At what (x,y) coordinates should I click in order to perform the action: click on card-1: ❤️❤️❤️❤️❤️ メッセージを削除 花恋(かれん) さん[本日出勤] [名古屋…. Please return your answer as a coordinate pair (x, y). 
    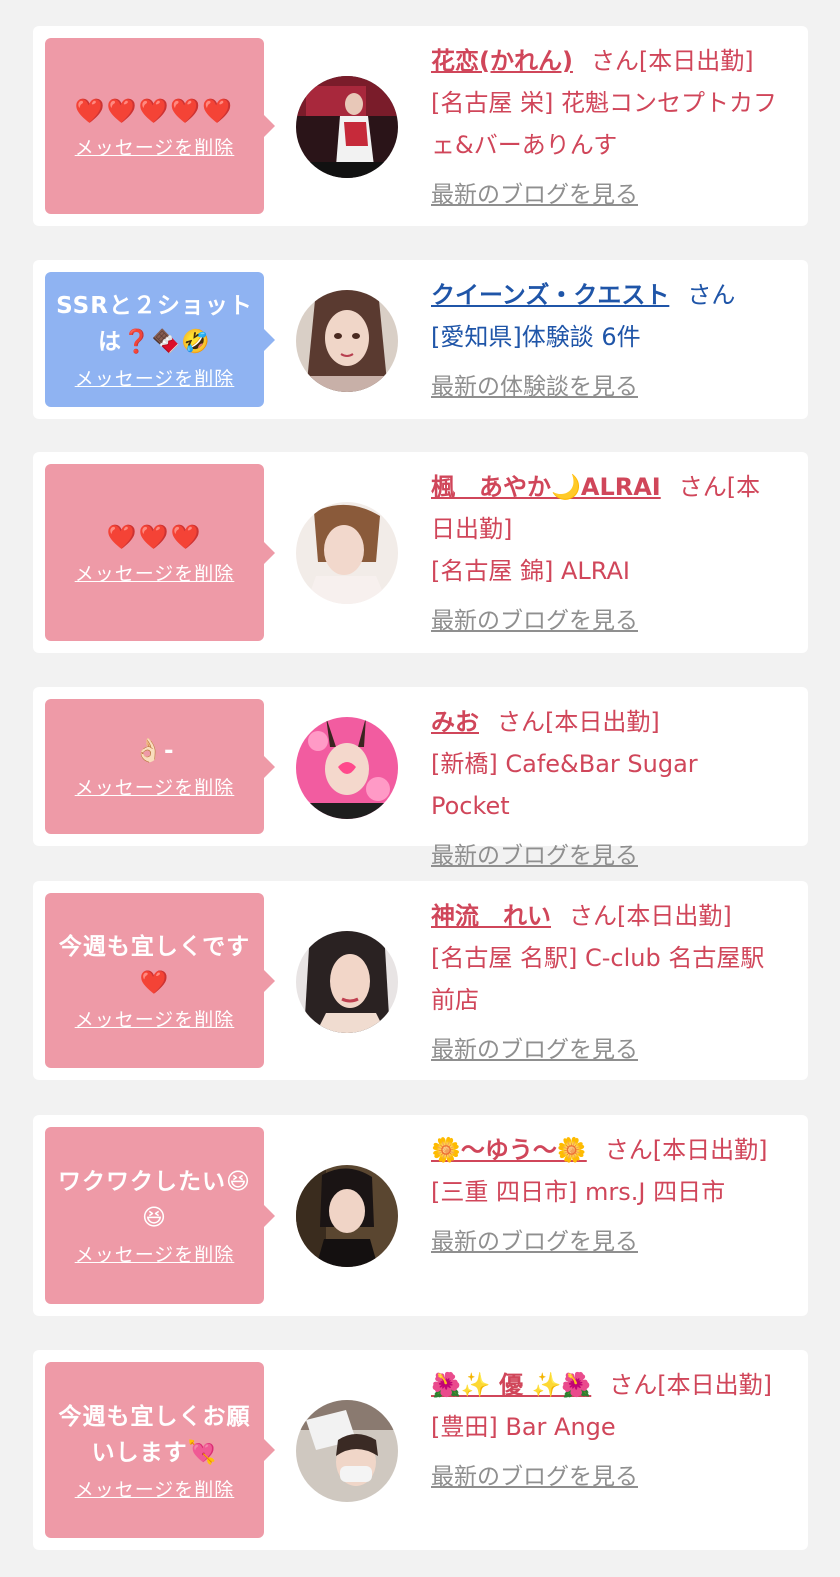
    Looking at the image, I should click on (420, 126).